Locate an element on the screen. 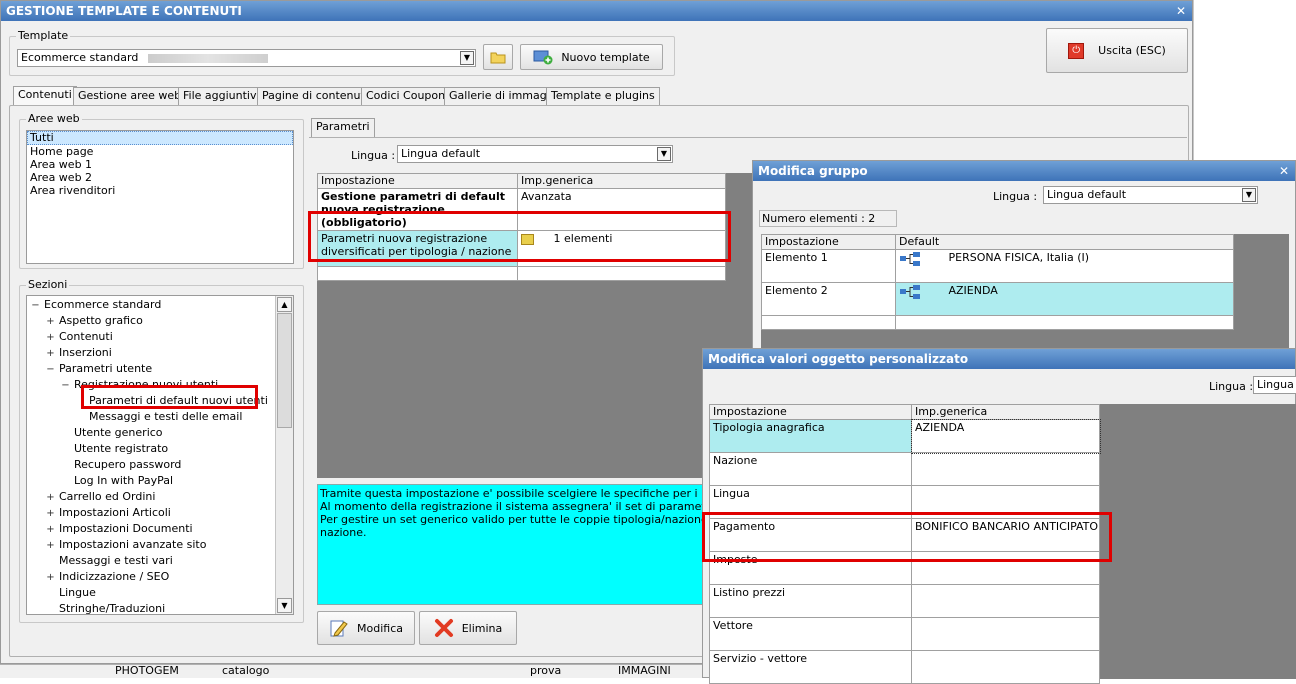 This screenshot has width=1296, height=684. tree-item: + Inserzioni is located at coordinates (160, 353).